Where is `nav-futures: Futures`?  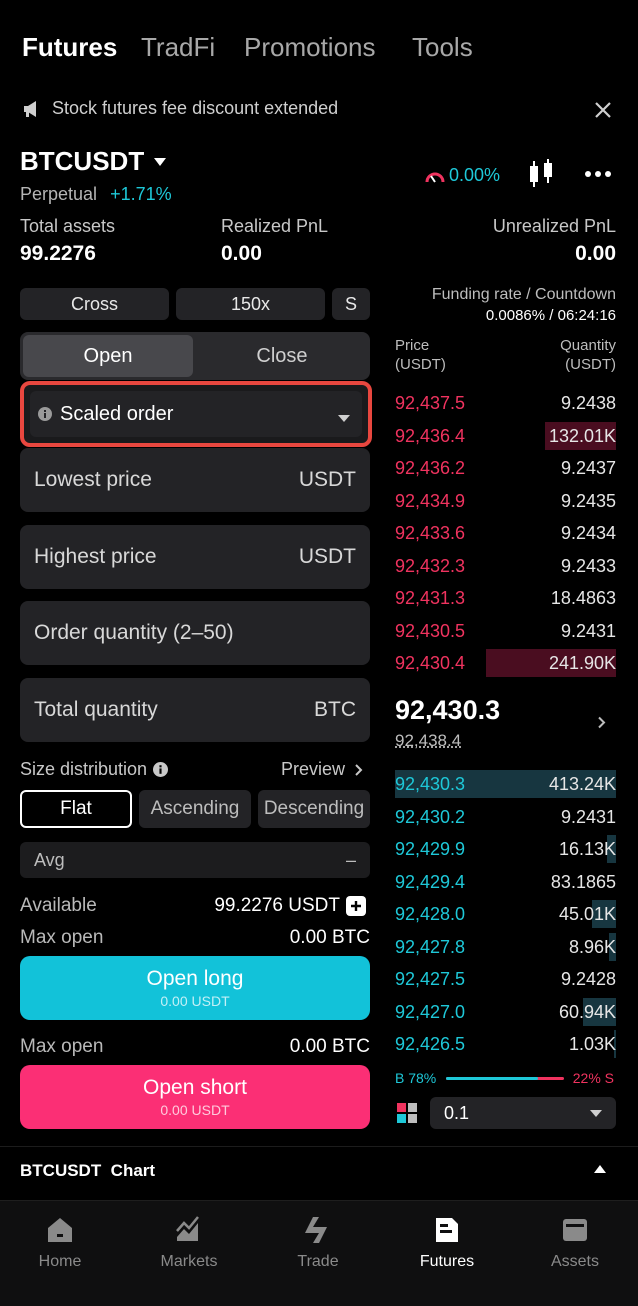 nav-futures: Futures is located at coordinates (447, 1243).